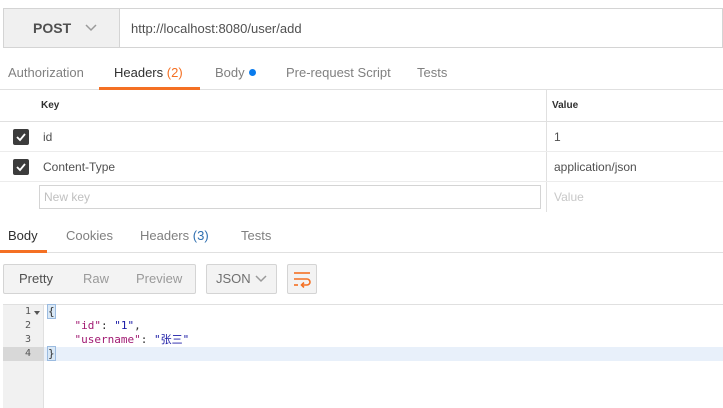  What do you see at coordinates (171, 339) in the screenshot?
I see `json-value: "张三"` at bounding box center [171, 339].